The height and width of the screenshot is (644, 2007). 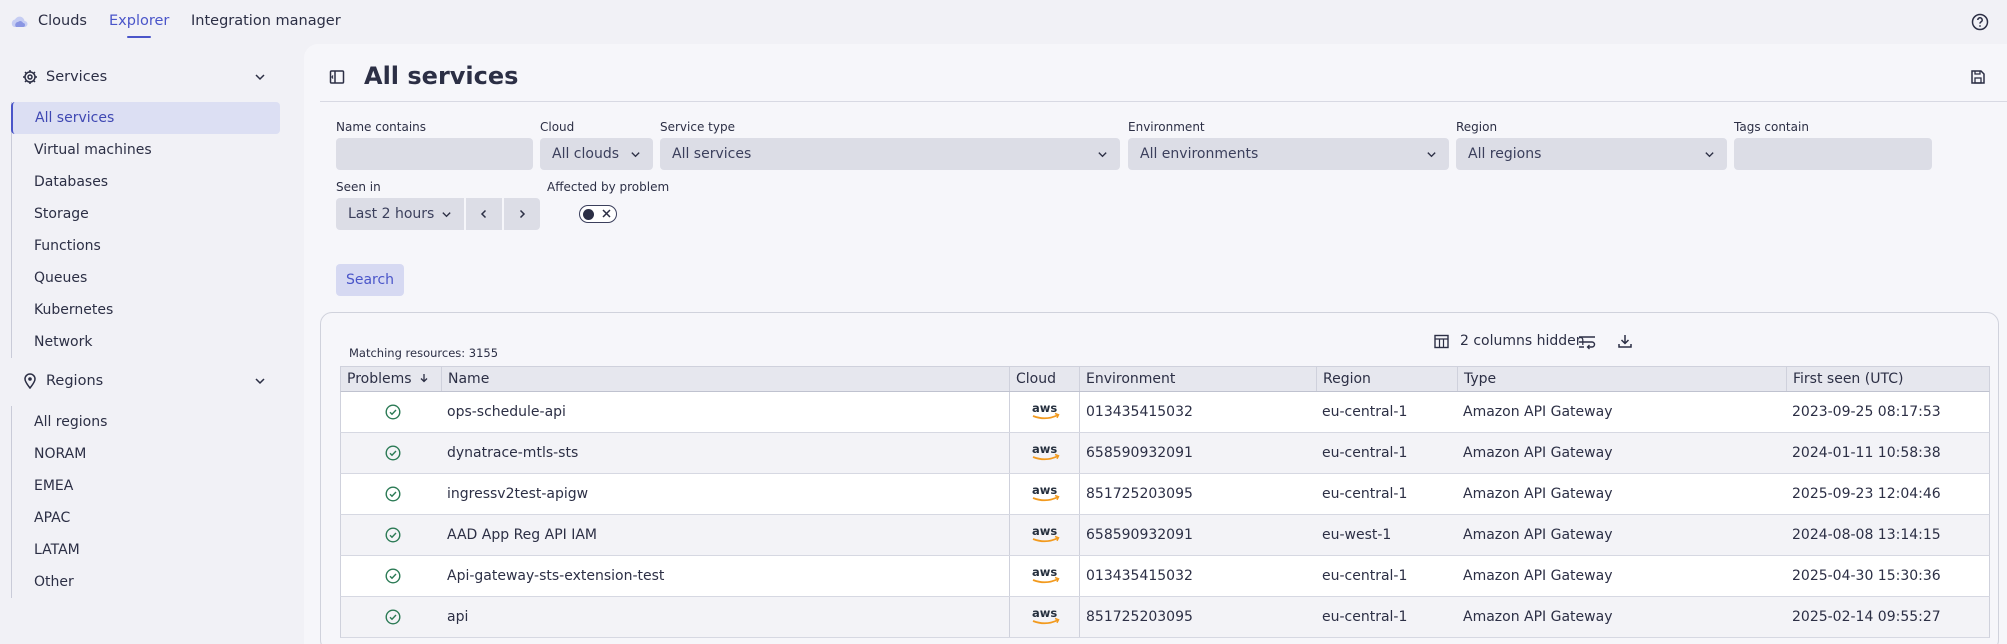 What do you see at coordinates (146, 310) in the screenshot?
I see `sidebar-item-kubernetes: Kubernetes` at bounding box center [146, 310].